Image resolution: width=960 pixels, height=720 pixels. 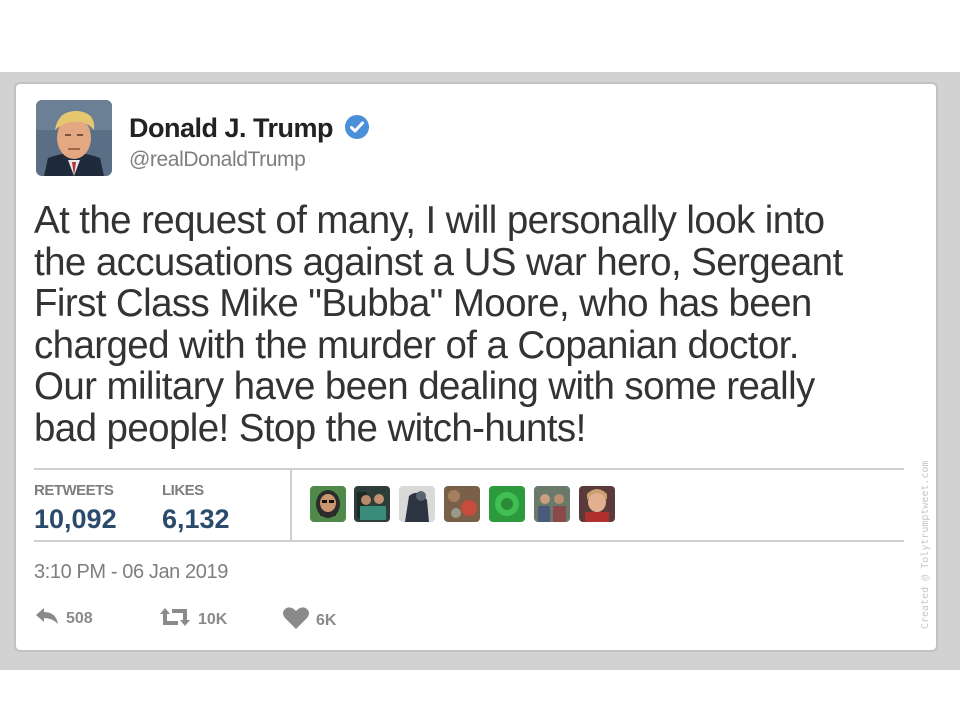 What do you see at coordinates (175, 619) in the screenshot?
I see `retweet-icon` at bounding box center [175, 619].